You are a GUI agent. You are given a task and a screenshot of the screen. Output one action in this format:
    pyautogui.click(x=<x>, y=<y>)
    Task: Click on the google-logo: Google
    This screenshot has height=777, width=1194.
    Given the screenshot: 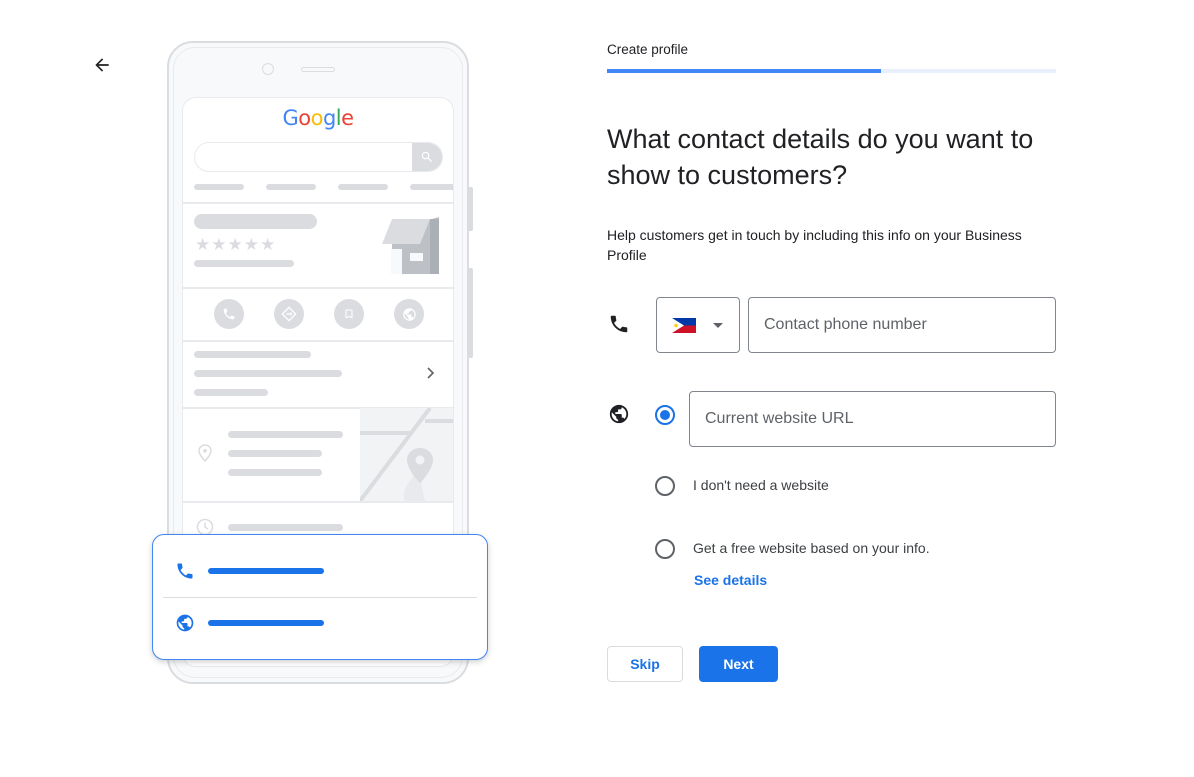 What is the action you would take?
    pyautogui.click(x=318, y=118)
    